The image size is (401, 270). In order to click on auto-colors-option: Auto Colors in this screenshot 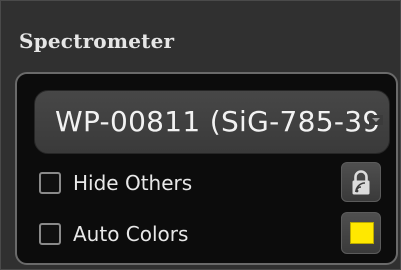, I will do `click(113, 234)`.